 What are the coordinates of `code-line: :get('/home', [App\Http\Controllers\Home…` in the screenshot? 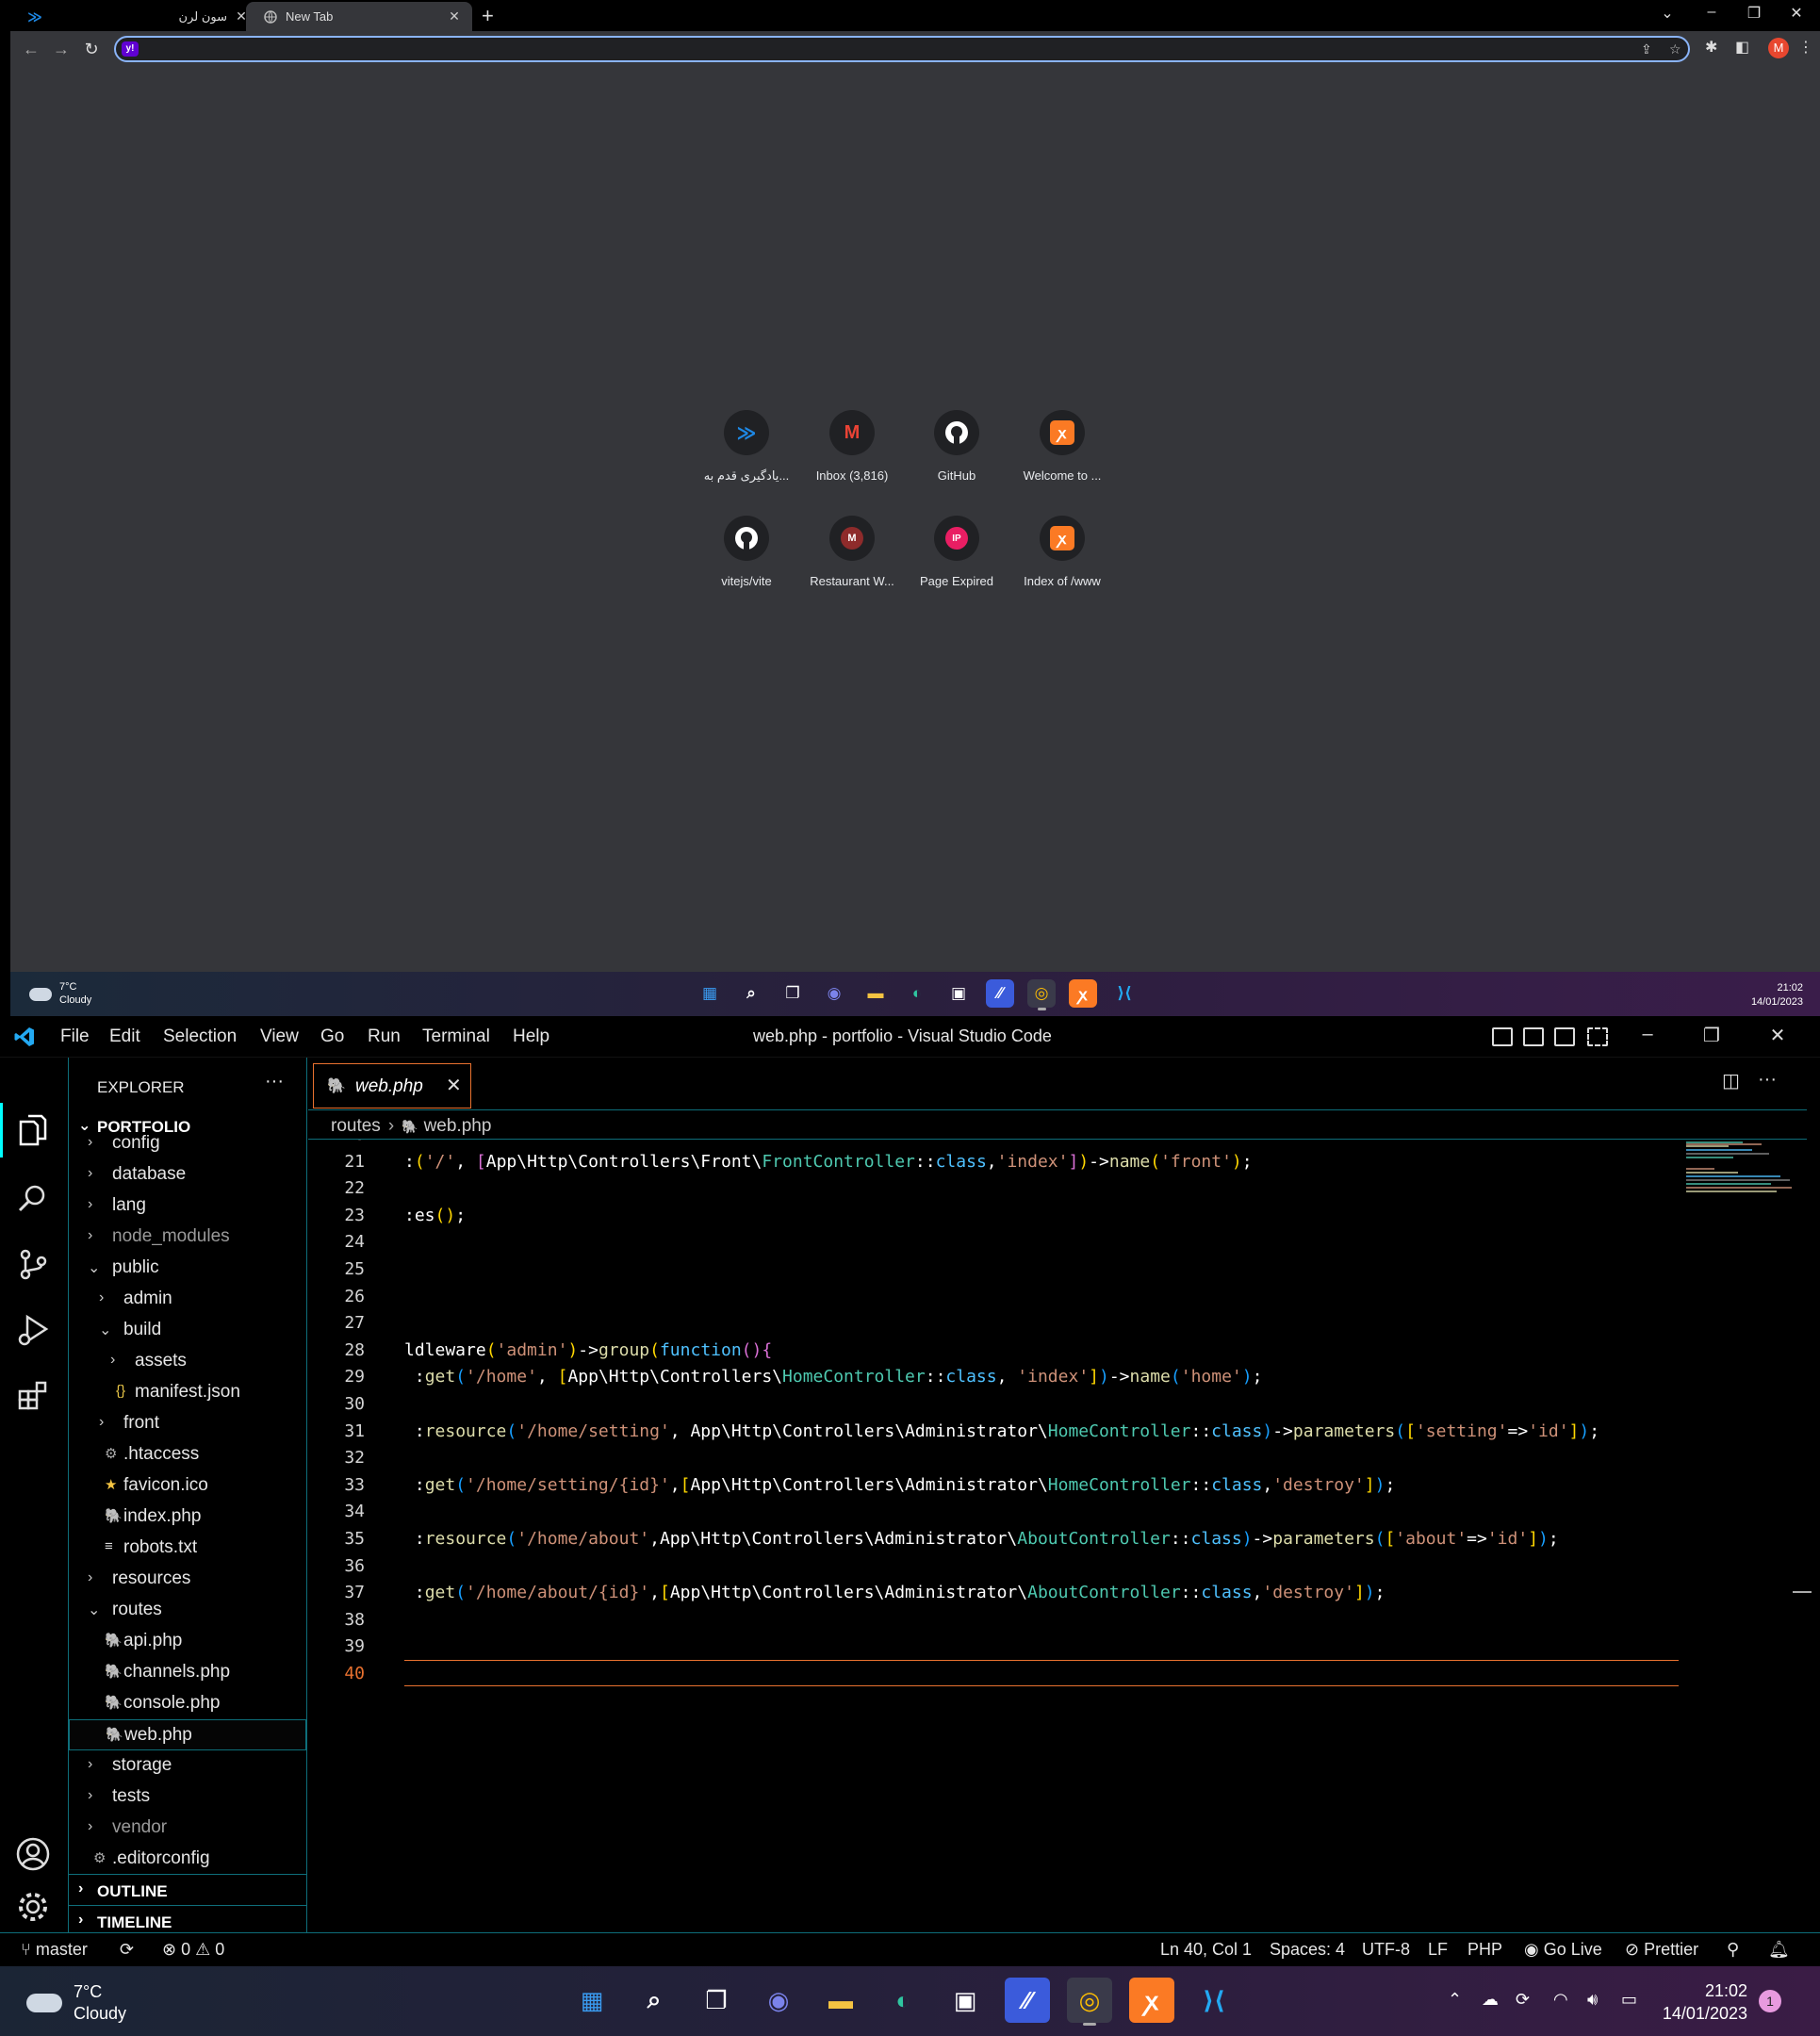 It's located at (833, 1377).